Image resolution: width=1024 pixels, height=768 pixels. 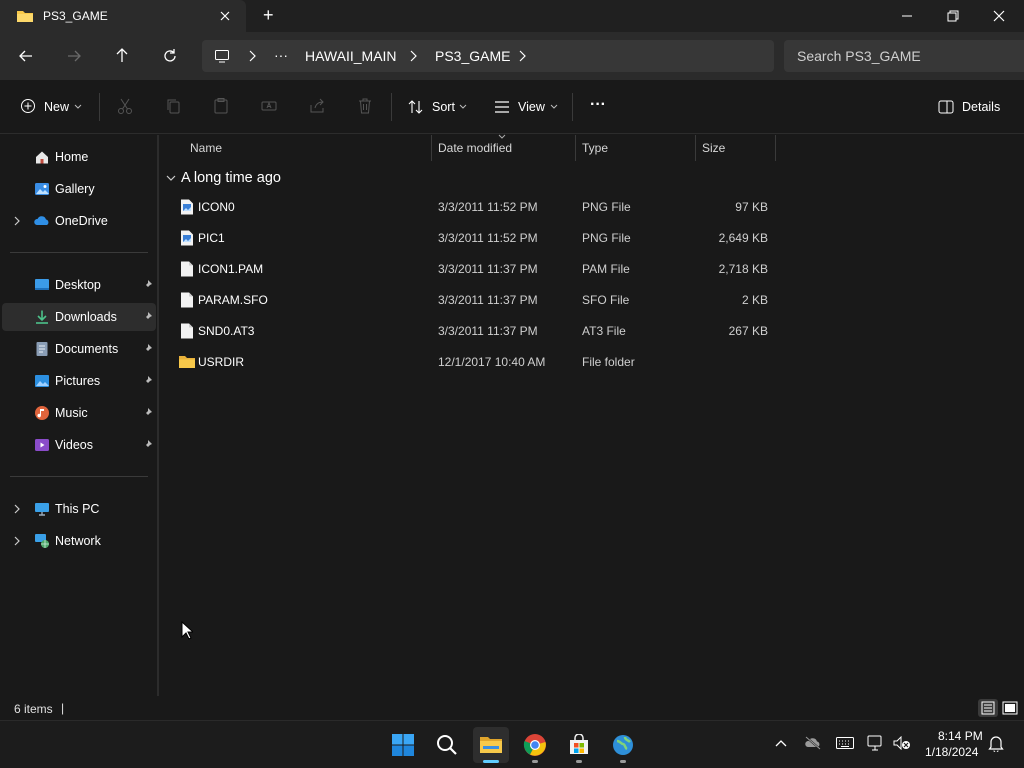 I want to click on taskbar-chrome, so click(x=535, y=745).